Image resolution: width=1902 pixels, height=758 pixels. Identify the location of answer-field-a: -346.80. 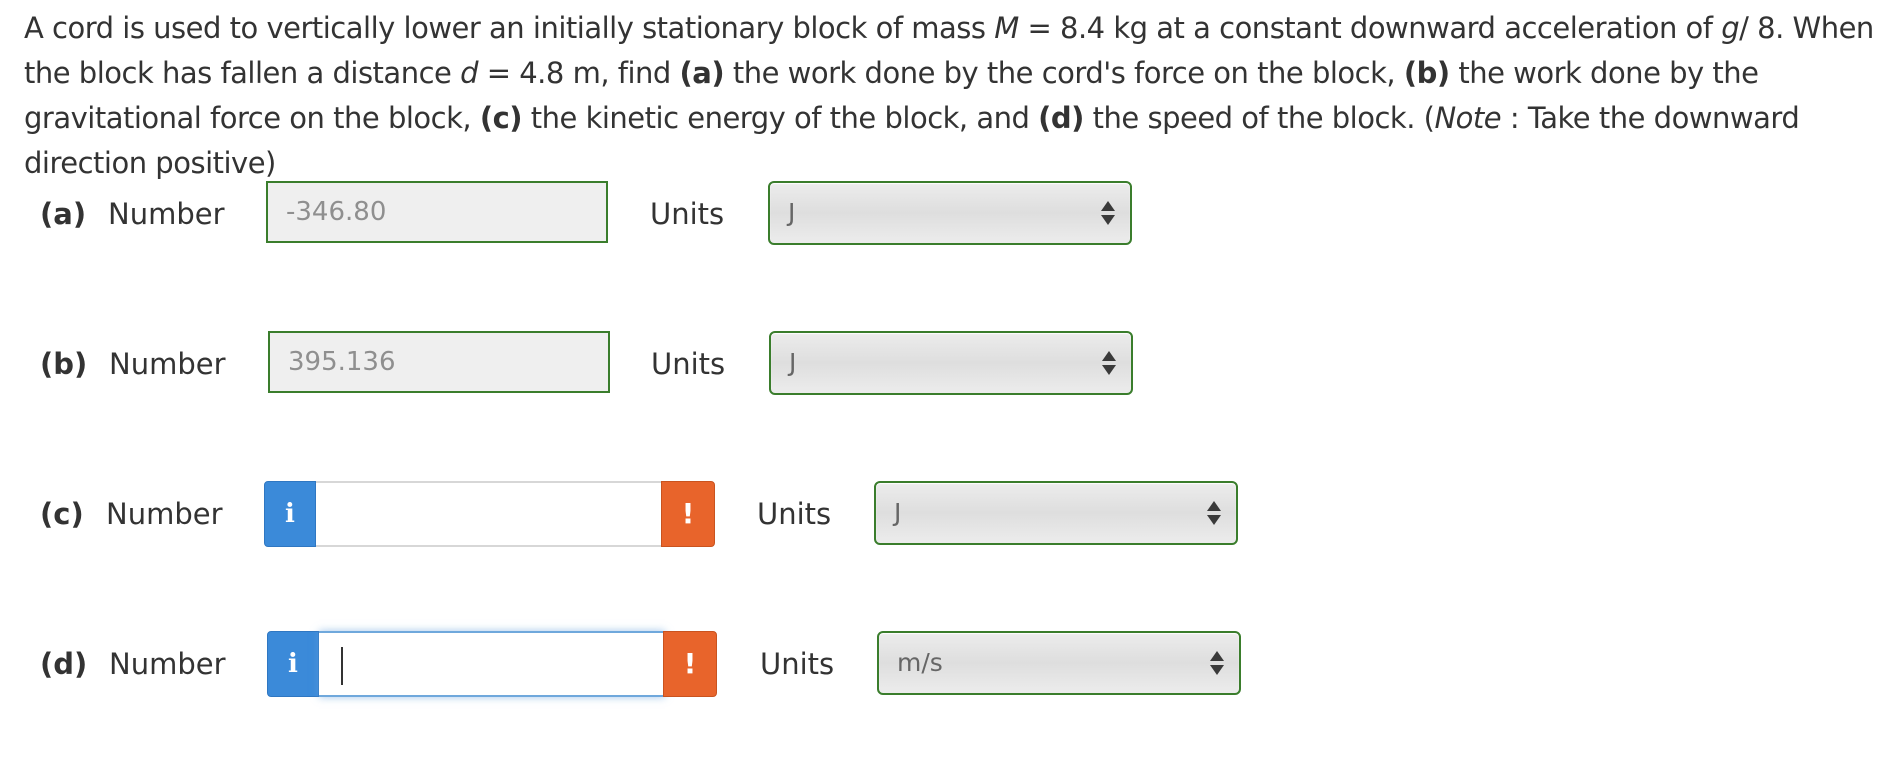
(437, 212).